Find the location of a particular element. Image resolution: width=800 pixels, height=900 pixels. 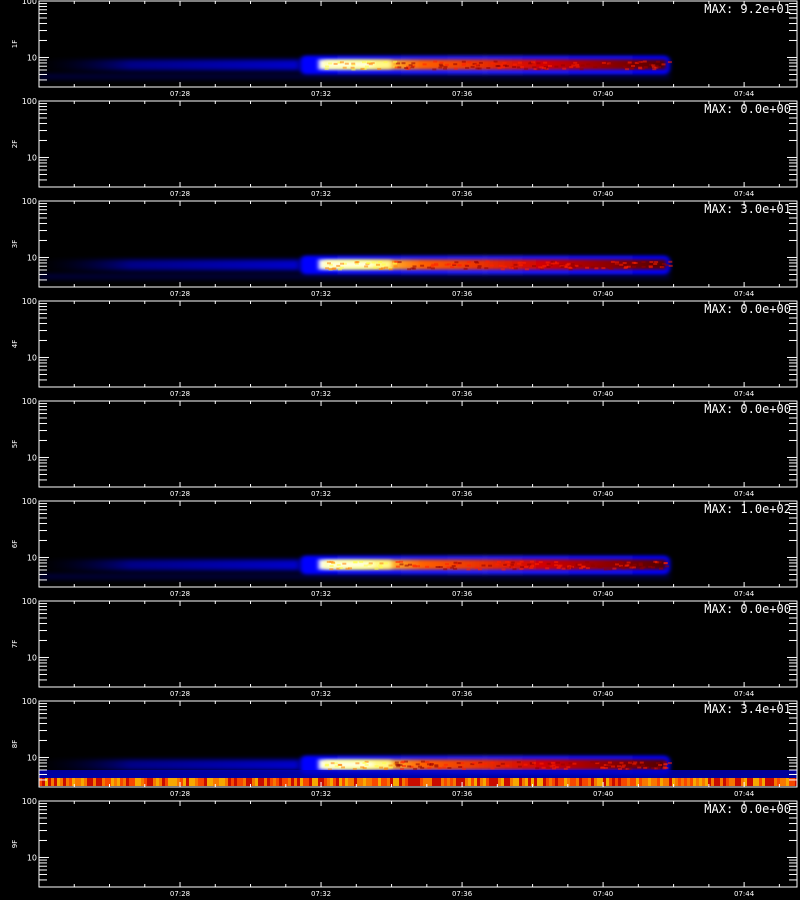

max-label: MAX: 0.0e+00 is located at coordinates (747, 109).